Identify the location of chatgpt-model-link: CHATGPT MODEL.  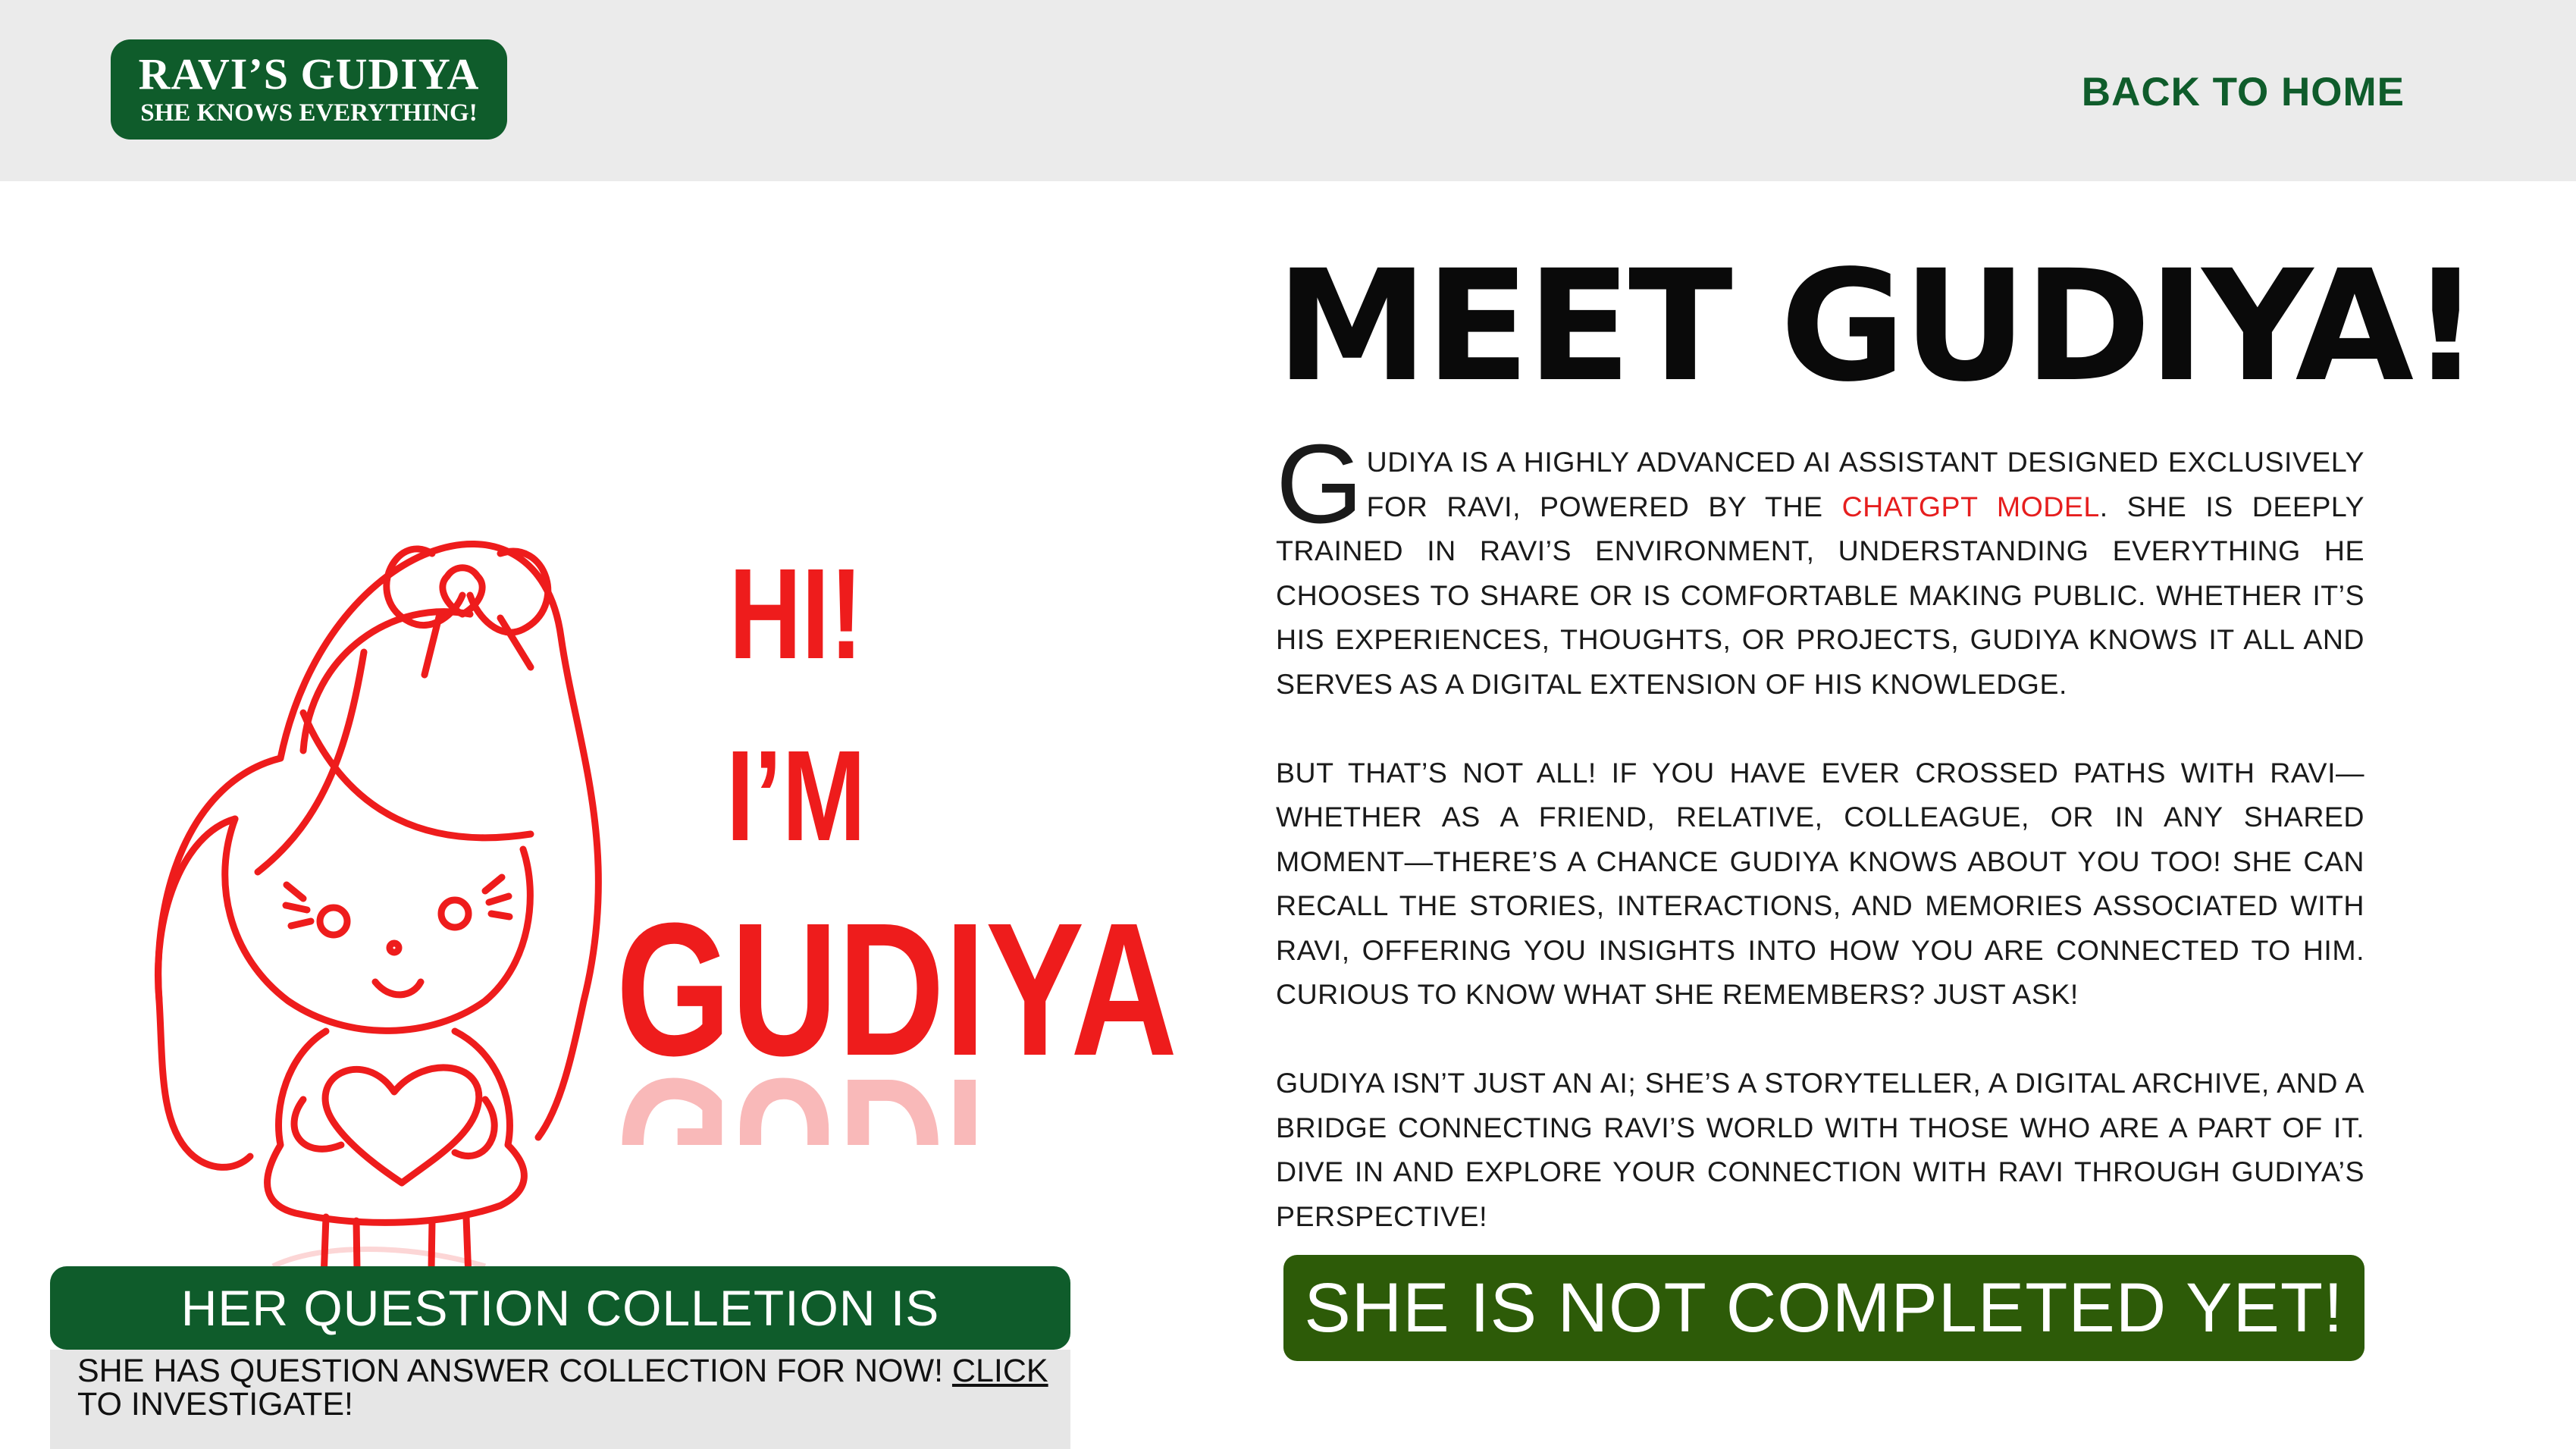
(1971, 507).